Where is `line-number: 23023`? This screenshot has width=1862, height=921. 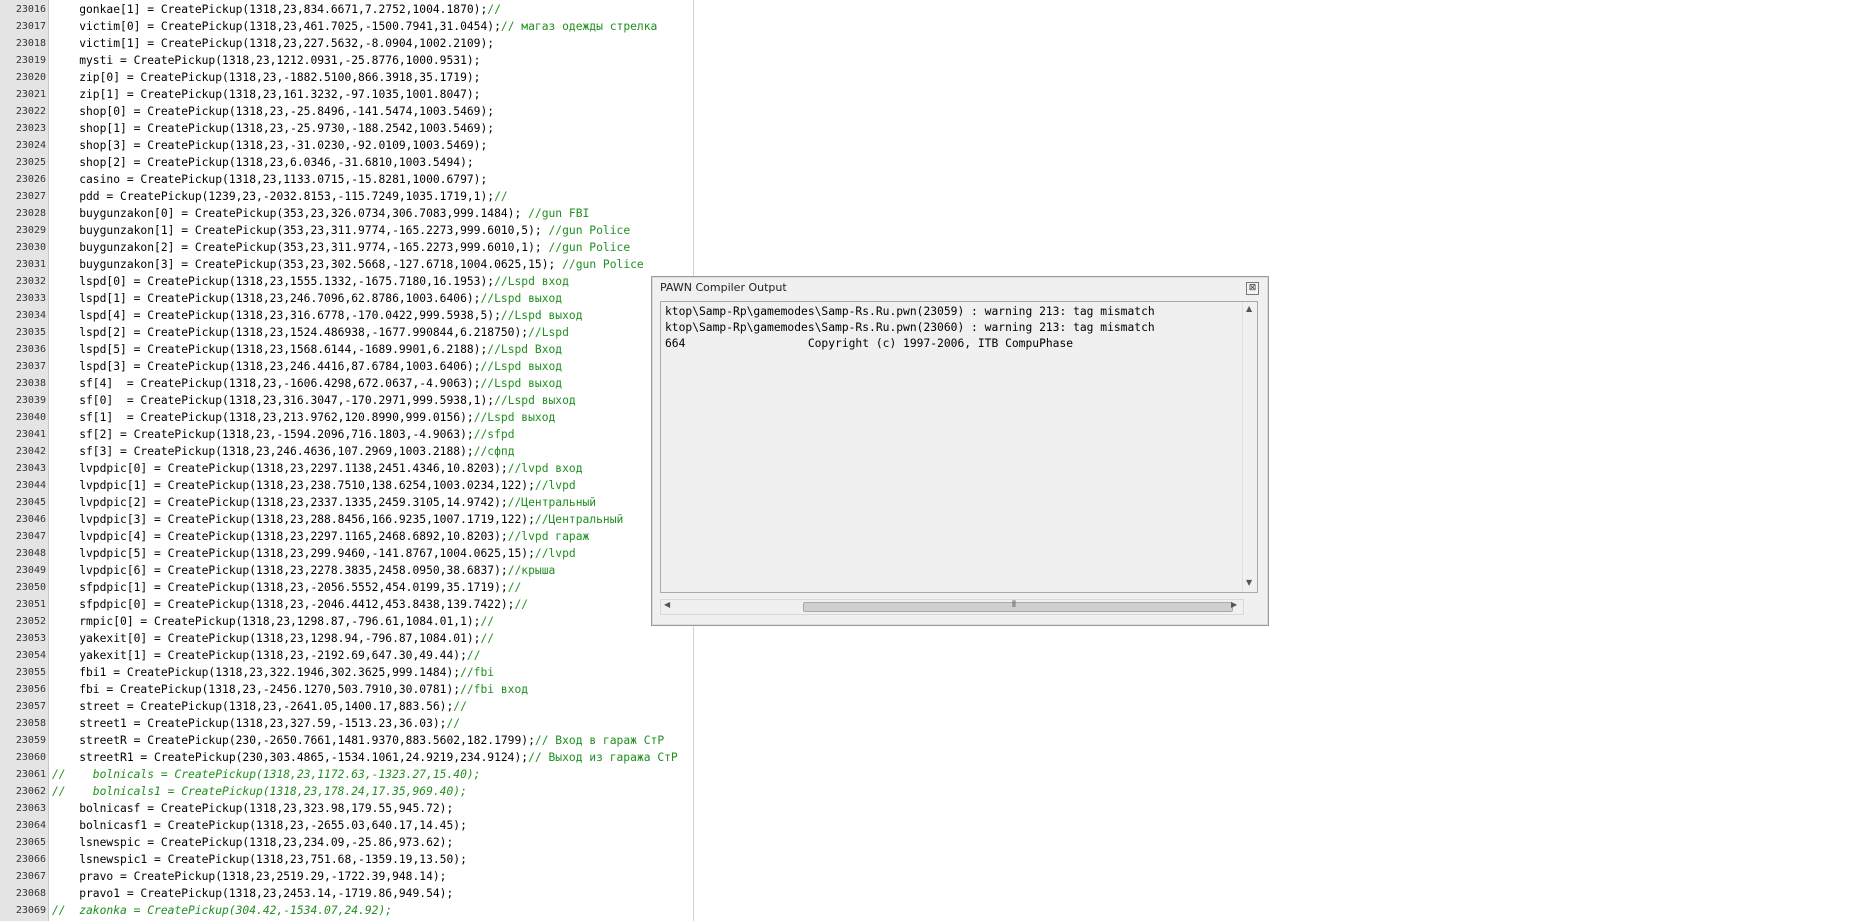 line-number: 23023 is located at coordinates (30, 128).